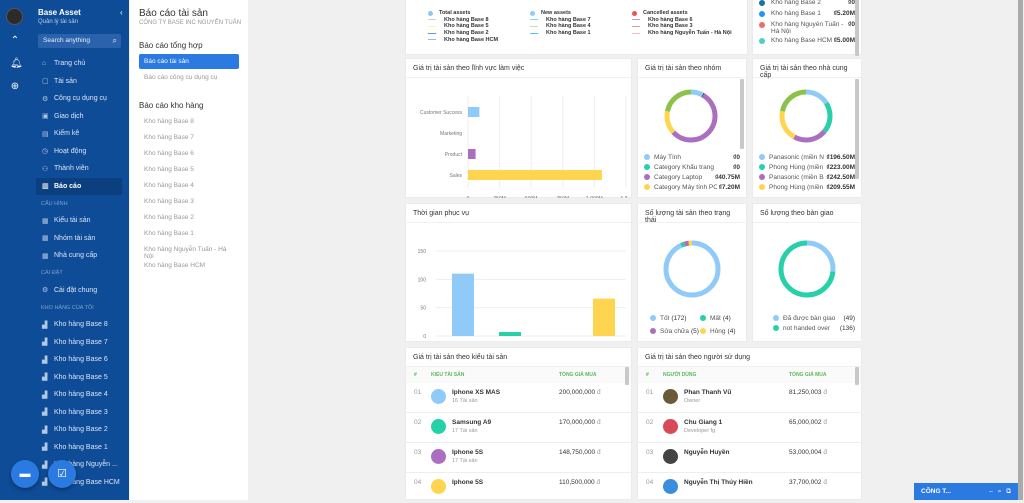  Describe the element at coordinates (682, 33) in the screenshot. I see `legend-item: Kho hàng Nguyễn Tuấn - Hà Nội` at that location.